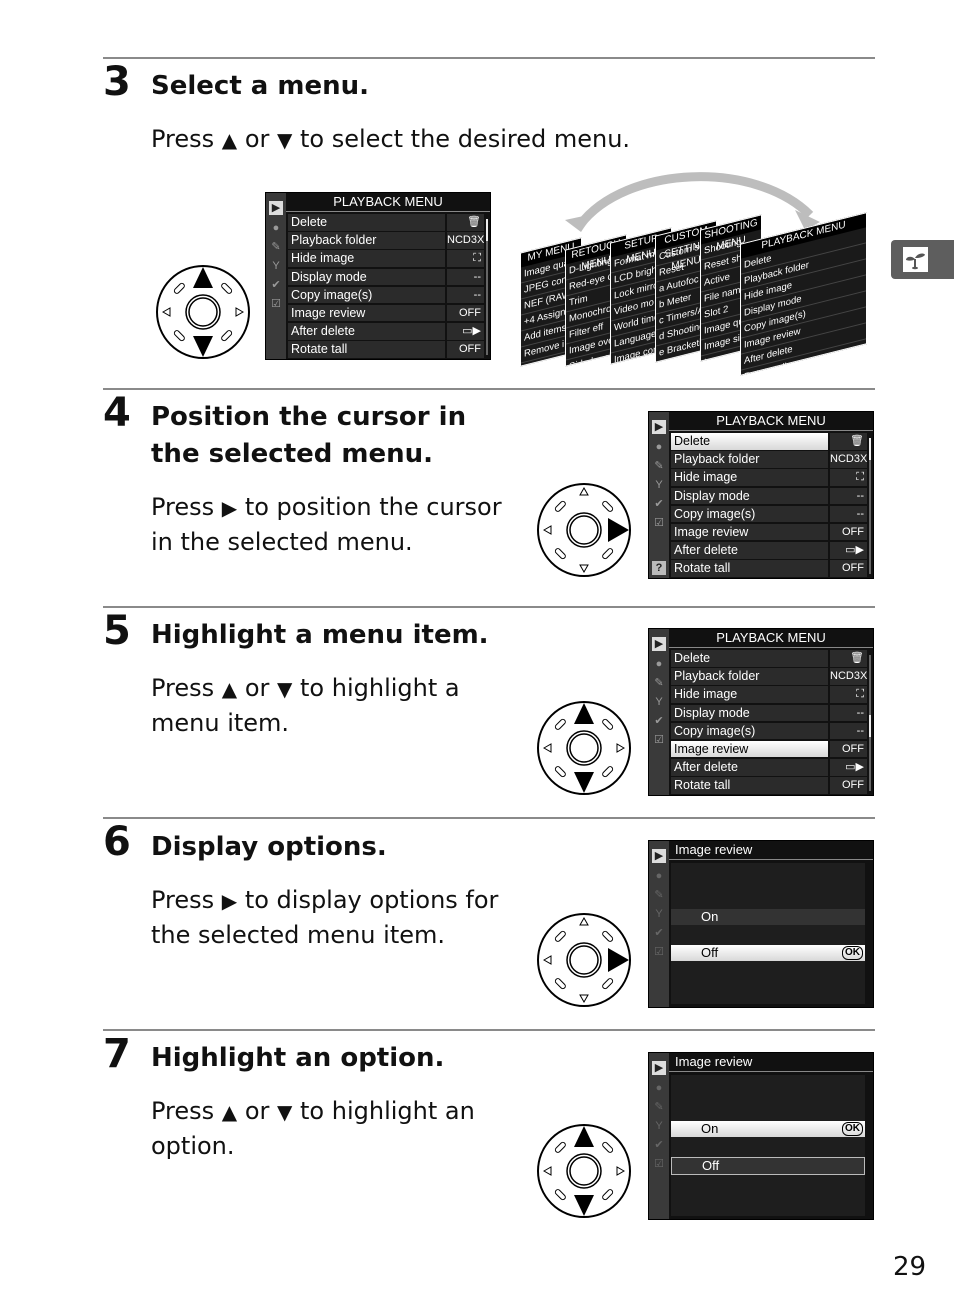 The height and width of the screenshot is (1314, 954). What do you see at coordinates (749, 731) in the screenshot?
I see `item-label: Copy image(s)` at bounding box center [749, 731].